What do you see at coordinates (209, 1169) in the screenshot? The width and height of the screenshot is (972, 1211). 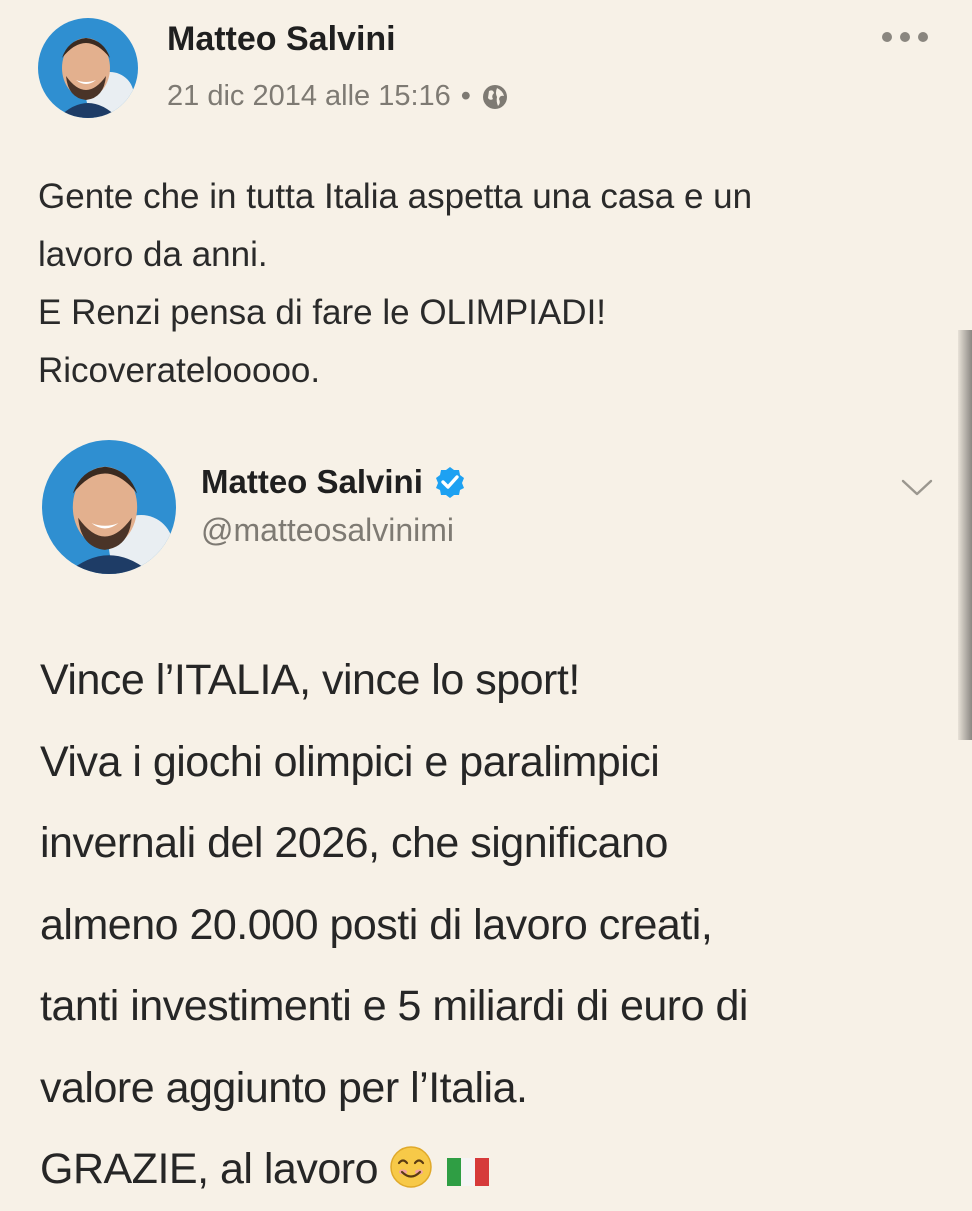 I see `tweet-text-line: GRAZIE, al lavoro` at bounding box center [209, 1169].